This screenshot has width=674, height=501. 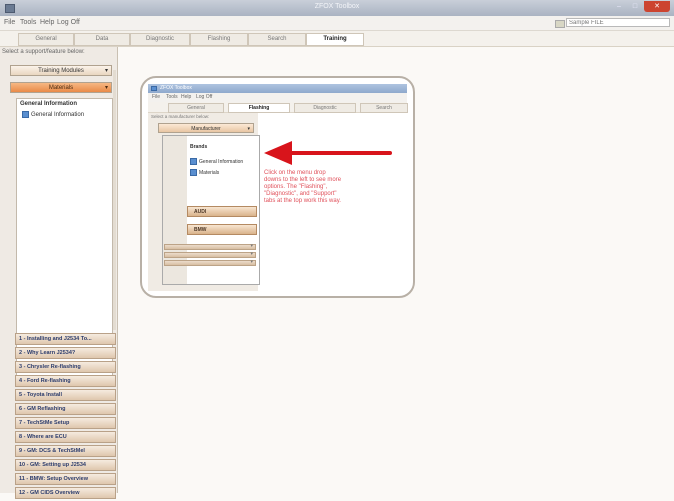 I want to click on feature-dropdown: Training Modules ▾, so click(x=61, y=70).